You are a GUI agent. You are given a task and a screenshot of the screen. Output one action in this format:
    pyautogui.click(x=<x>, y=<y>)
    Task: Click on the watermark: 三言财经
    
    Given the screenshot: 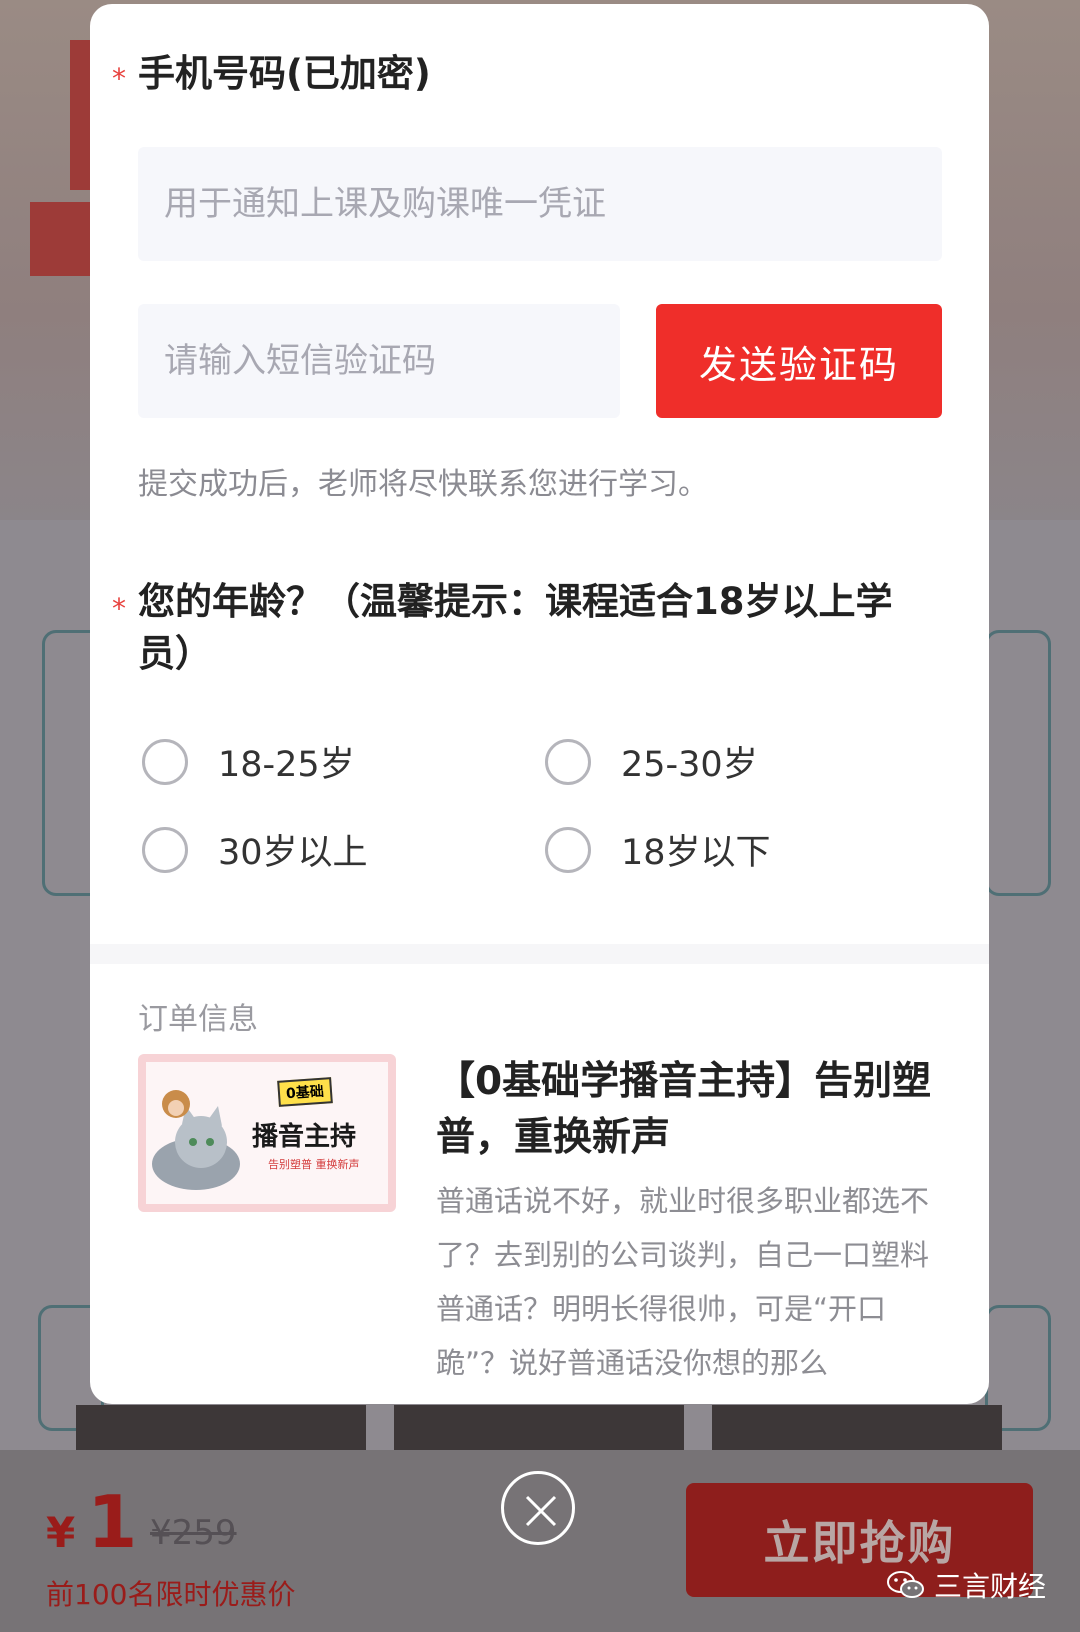 What is the action you would take?
    pyautogui.click(x=966, y=1585)
    